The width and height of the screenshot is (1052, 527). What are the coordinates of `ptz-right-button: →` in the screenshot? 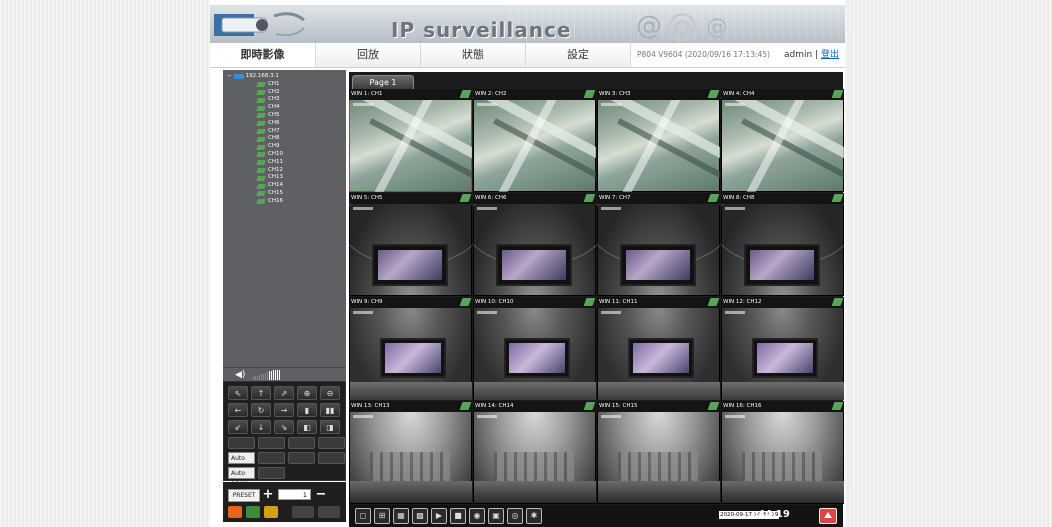 It's located at (284, 410).